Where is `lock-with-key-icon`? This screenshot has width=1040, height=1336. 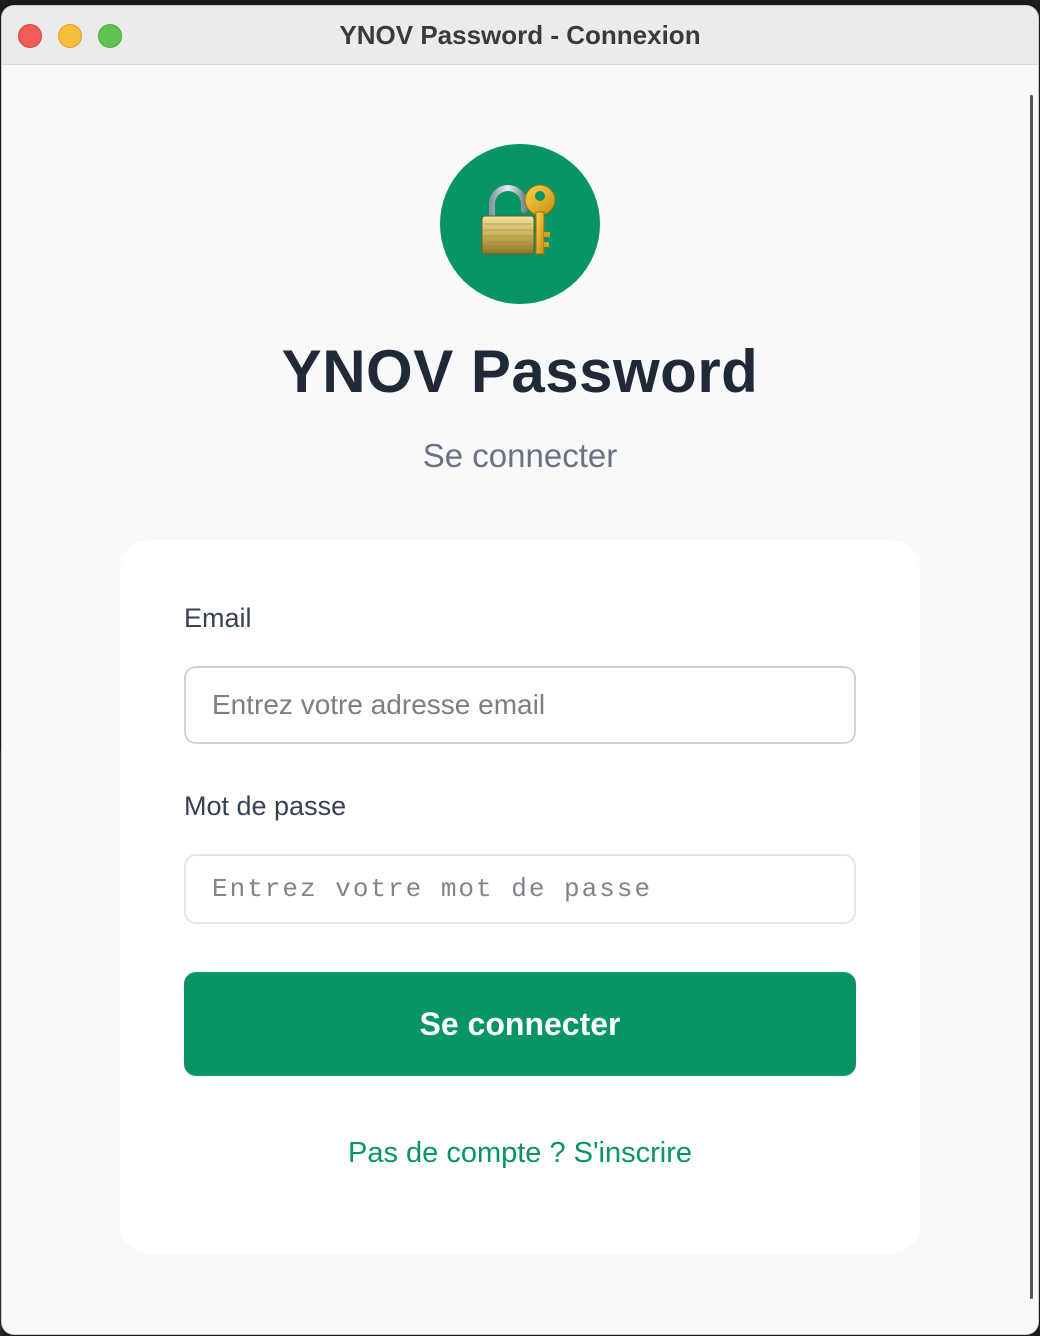
lock-with-key-icon is located at coordinates (518, 219).